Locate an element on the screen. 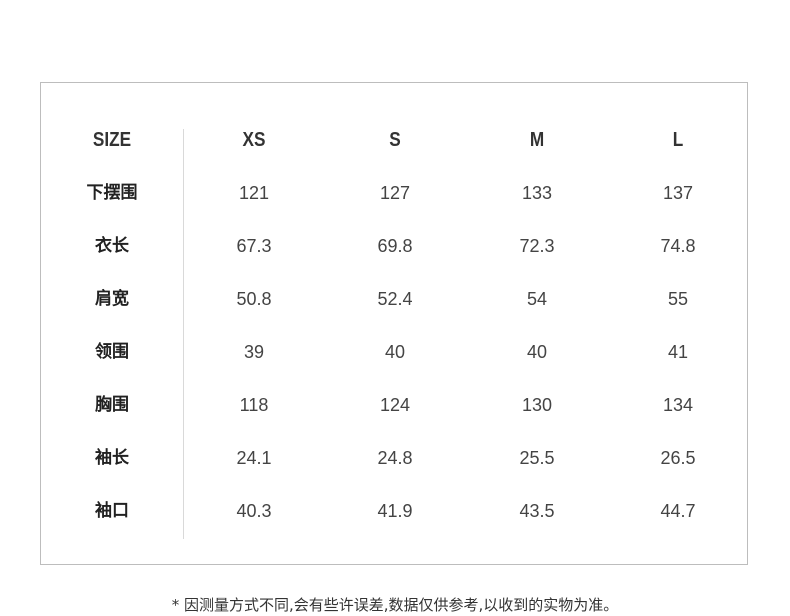 The height and width of the screenshot is (616, 790). table-cell: 43.5 is located at coordinates (537, 511).